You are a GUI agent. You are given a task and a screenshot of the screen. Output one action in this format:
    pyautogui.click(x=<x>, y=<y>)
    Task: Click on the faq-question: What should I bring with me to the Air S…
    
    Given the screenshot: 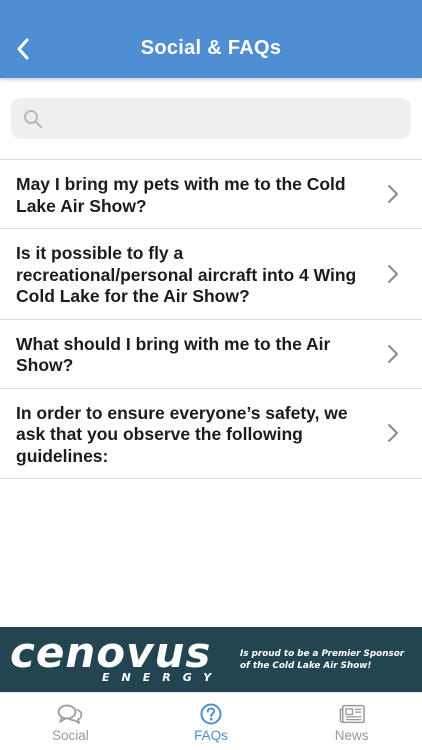 What is the action you would take?
    pyautogui.click(x=173, y=354)
    